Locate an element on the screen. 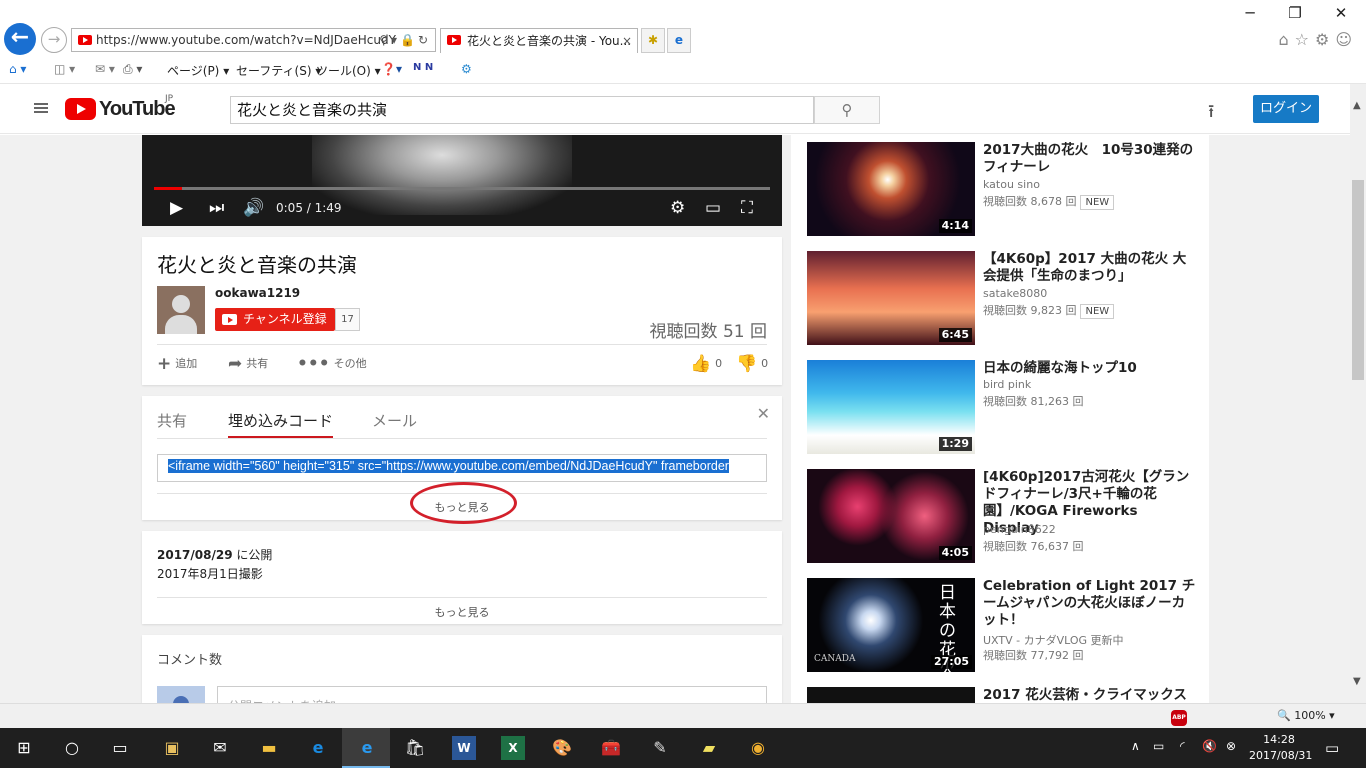 The height and width of the screenshot is (768, 1366). theater-mode-icon: ▭ is located at coordinates (713, 208).